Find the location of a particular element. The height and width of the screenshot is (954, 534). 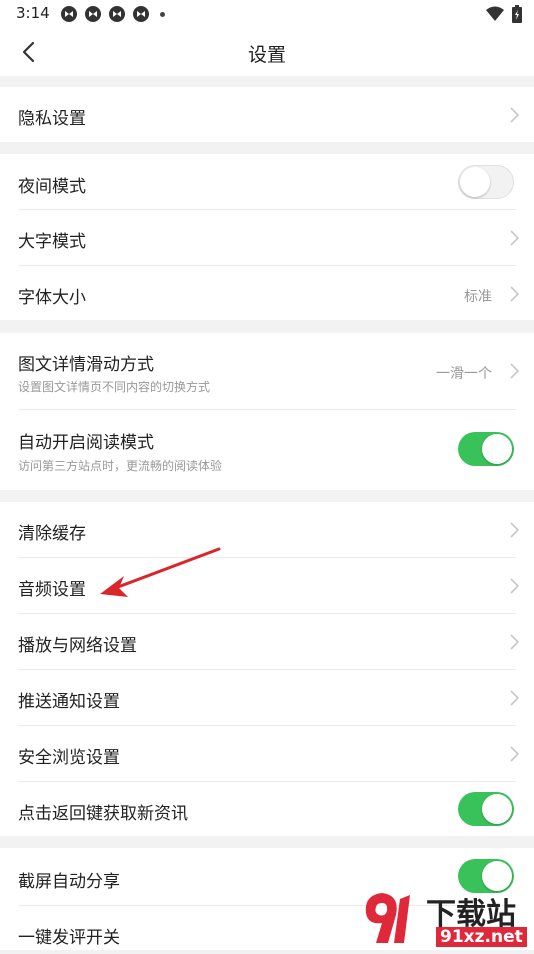

playback-network-item: 播放与网络设置 is located at coordinates (267, 641).